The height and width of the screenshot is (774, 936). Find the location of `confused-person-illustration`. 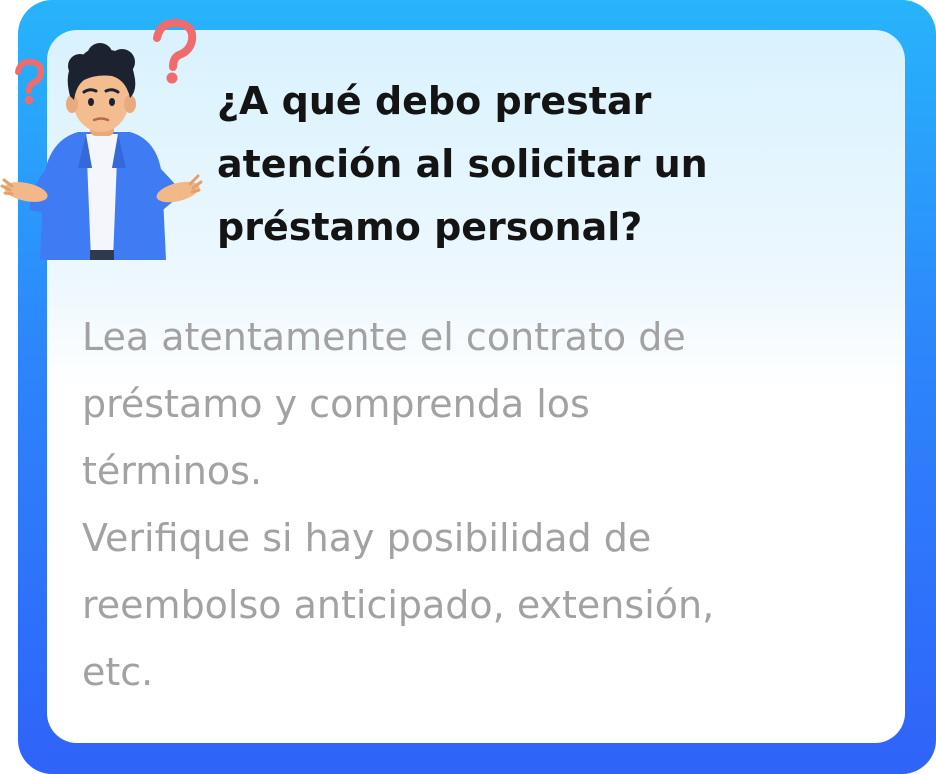

confused-person-illustration is located at coordinates (105, 139).